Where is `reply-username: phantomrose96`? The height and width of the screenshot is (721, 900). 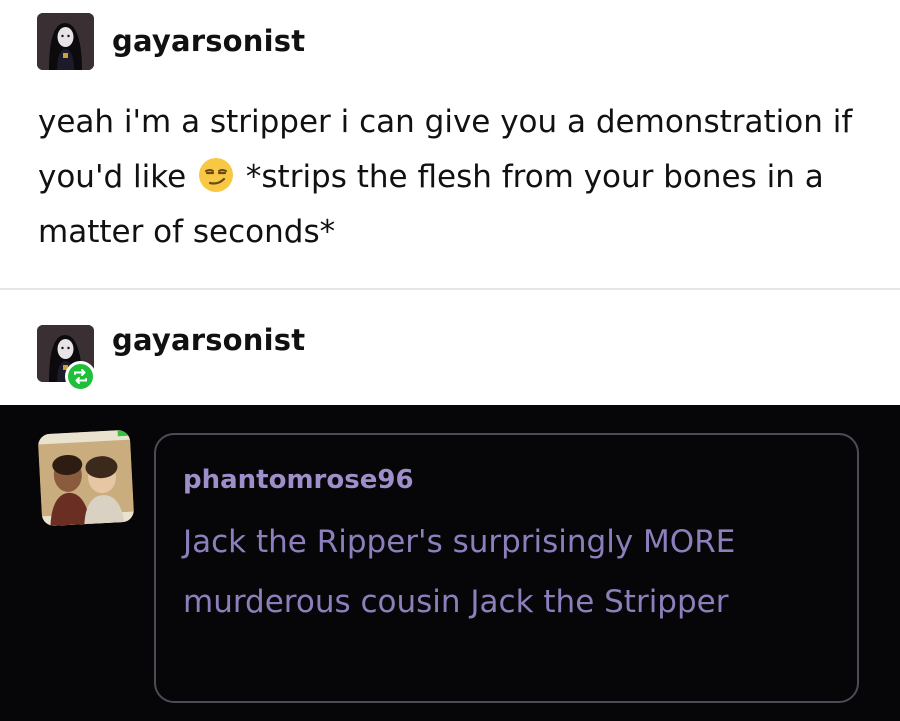 reply-username: phantomrose96 is located at coordinates (298, 480).